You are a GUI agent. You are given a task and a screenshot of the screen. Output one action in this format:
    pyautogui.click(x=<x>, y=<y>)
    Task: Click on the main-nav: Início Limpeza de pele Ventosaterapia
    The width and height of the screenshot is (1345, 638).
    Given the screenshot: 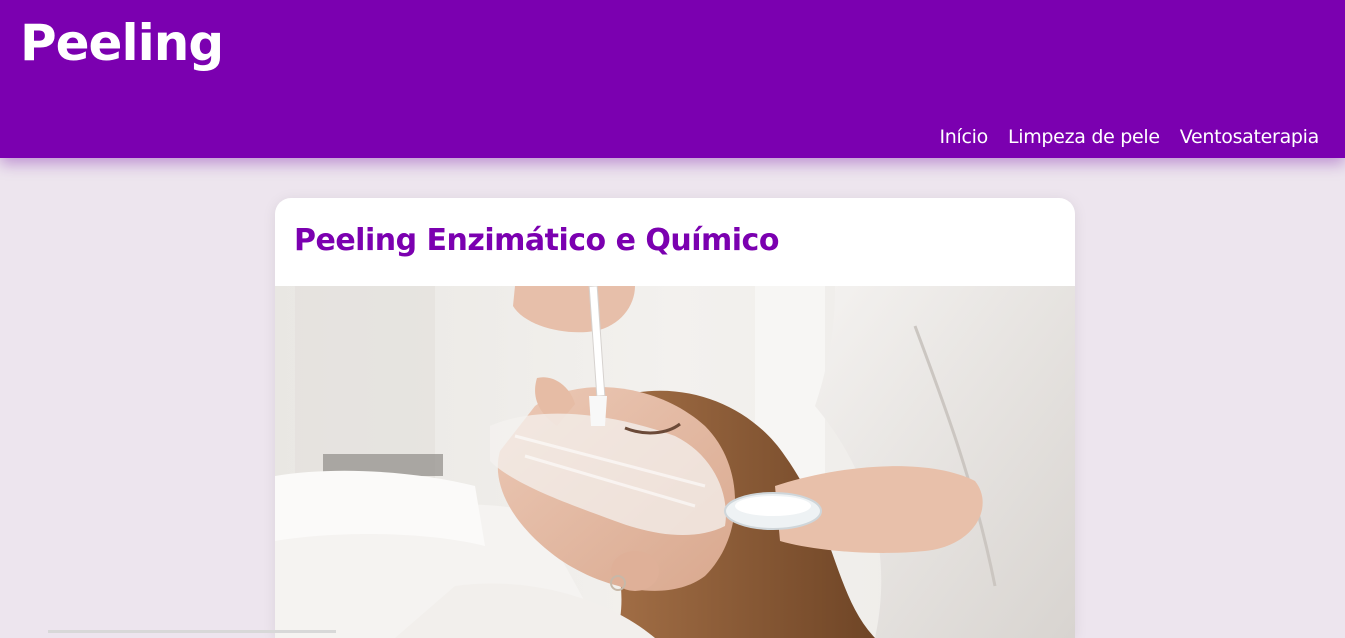 What is the action you would take?
    pyautogui.click(x=1129, y=137)
    